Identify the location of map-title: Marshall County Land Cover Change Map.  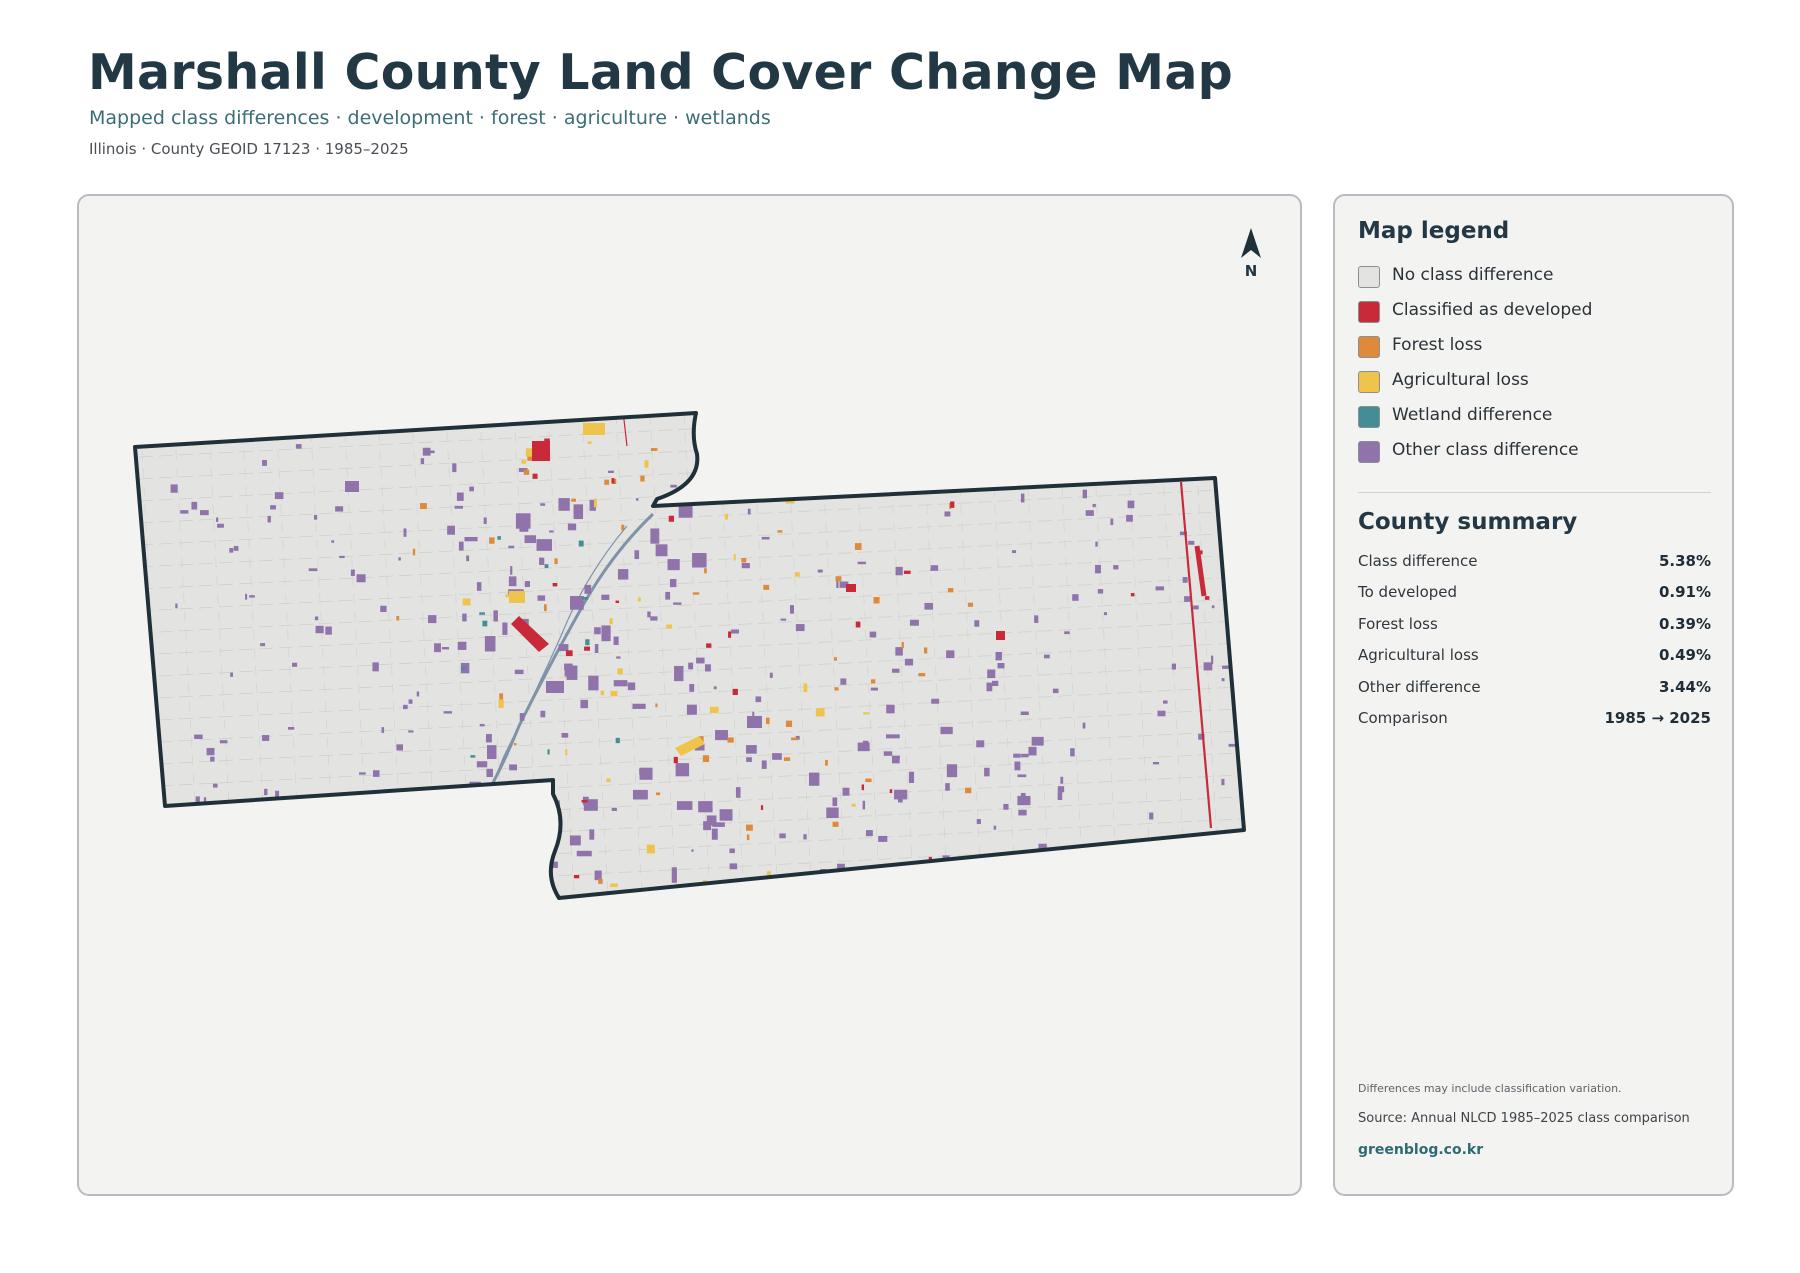
(661, 72).